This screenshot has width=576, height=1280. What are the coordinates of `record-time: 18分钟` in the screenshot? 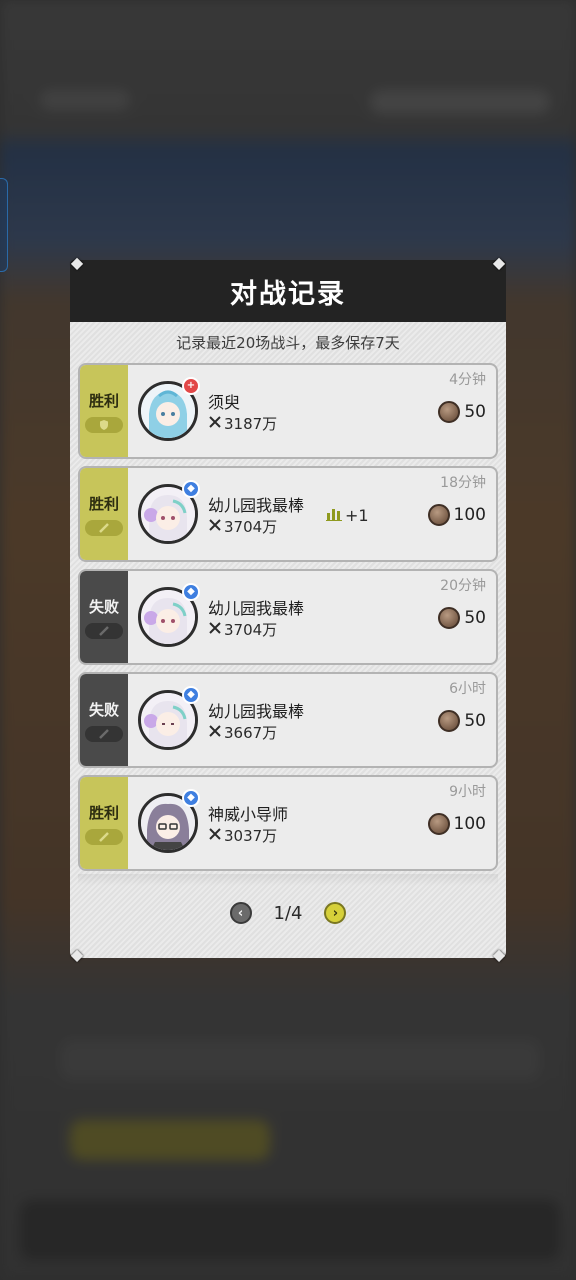 It's located at (463, 483).